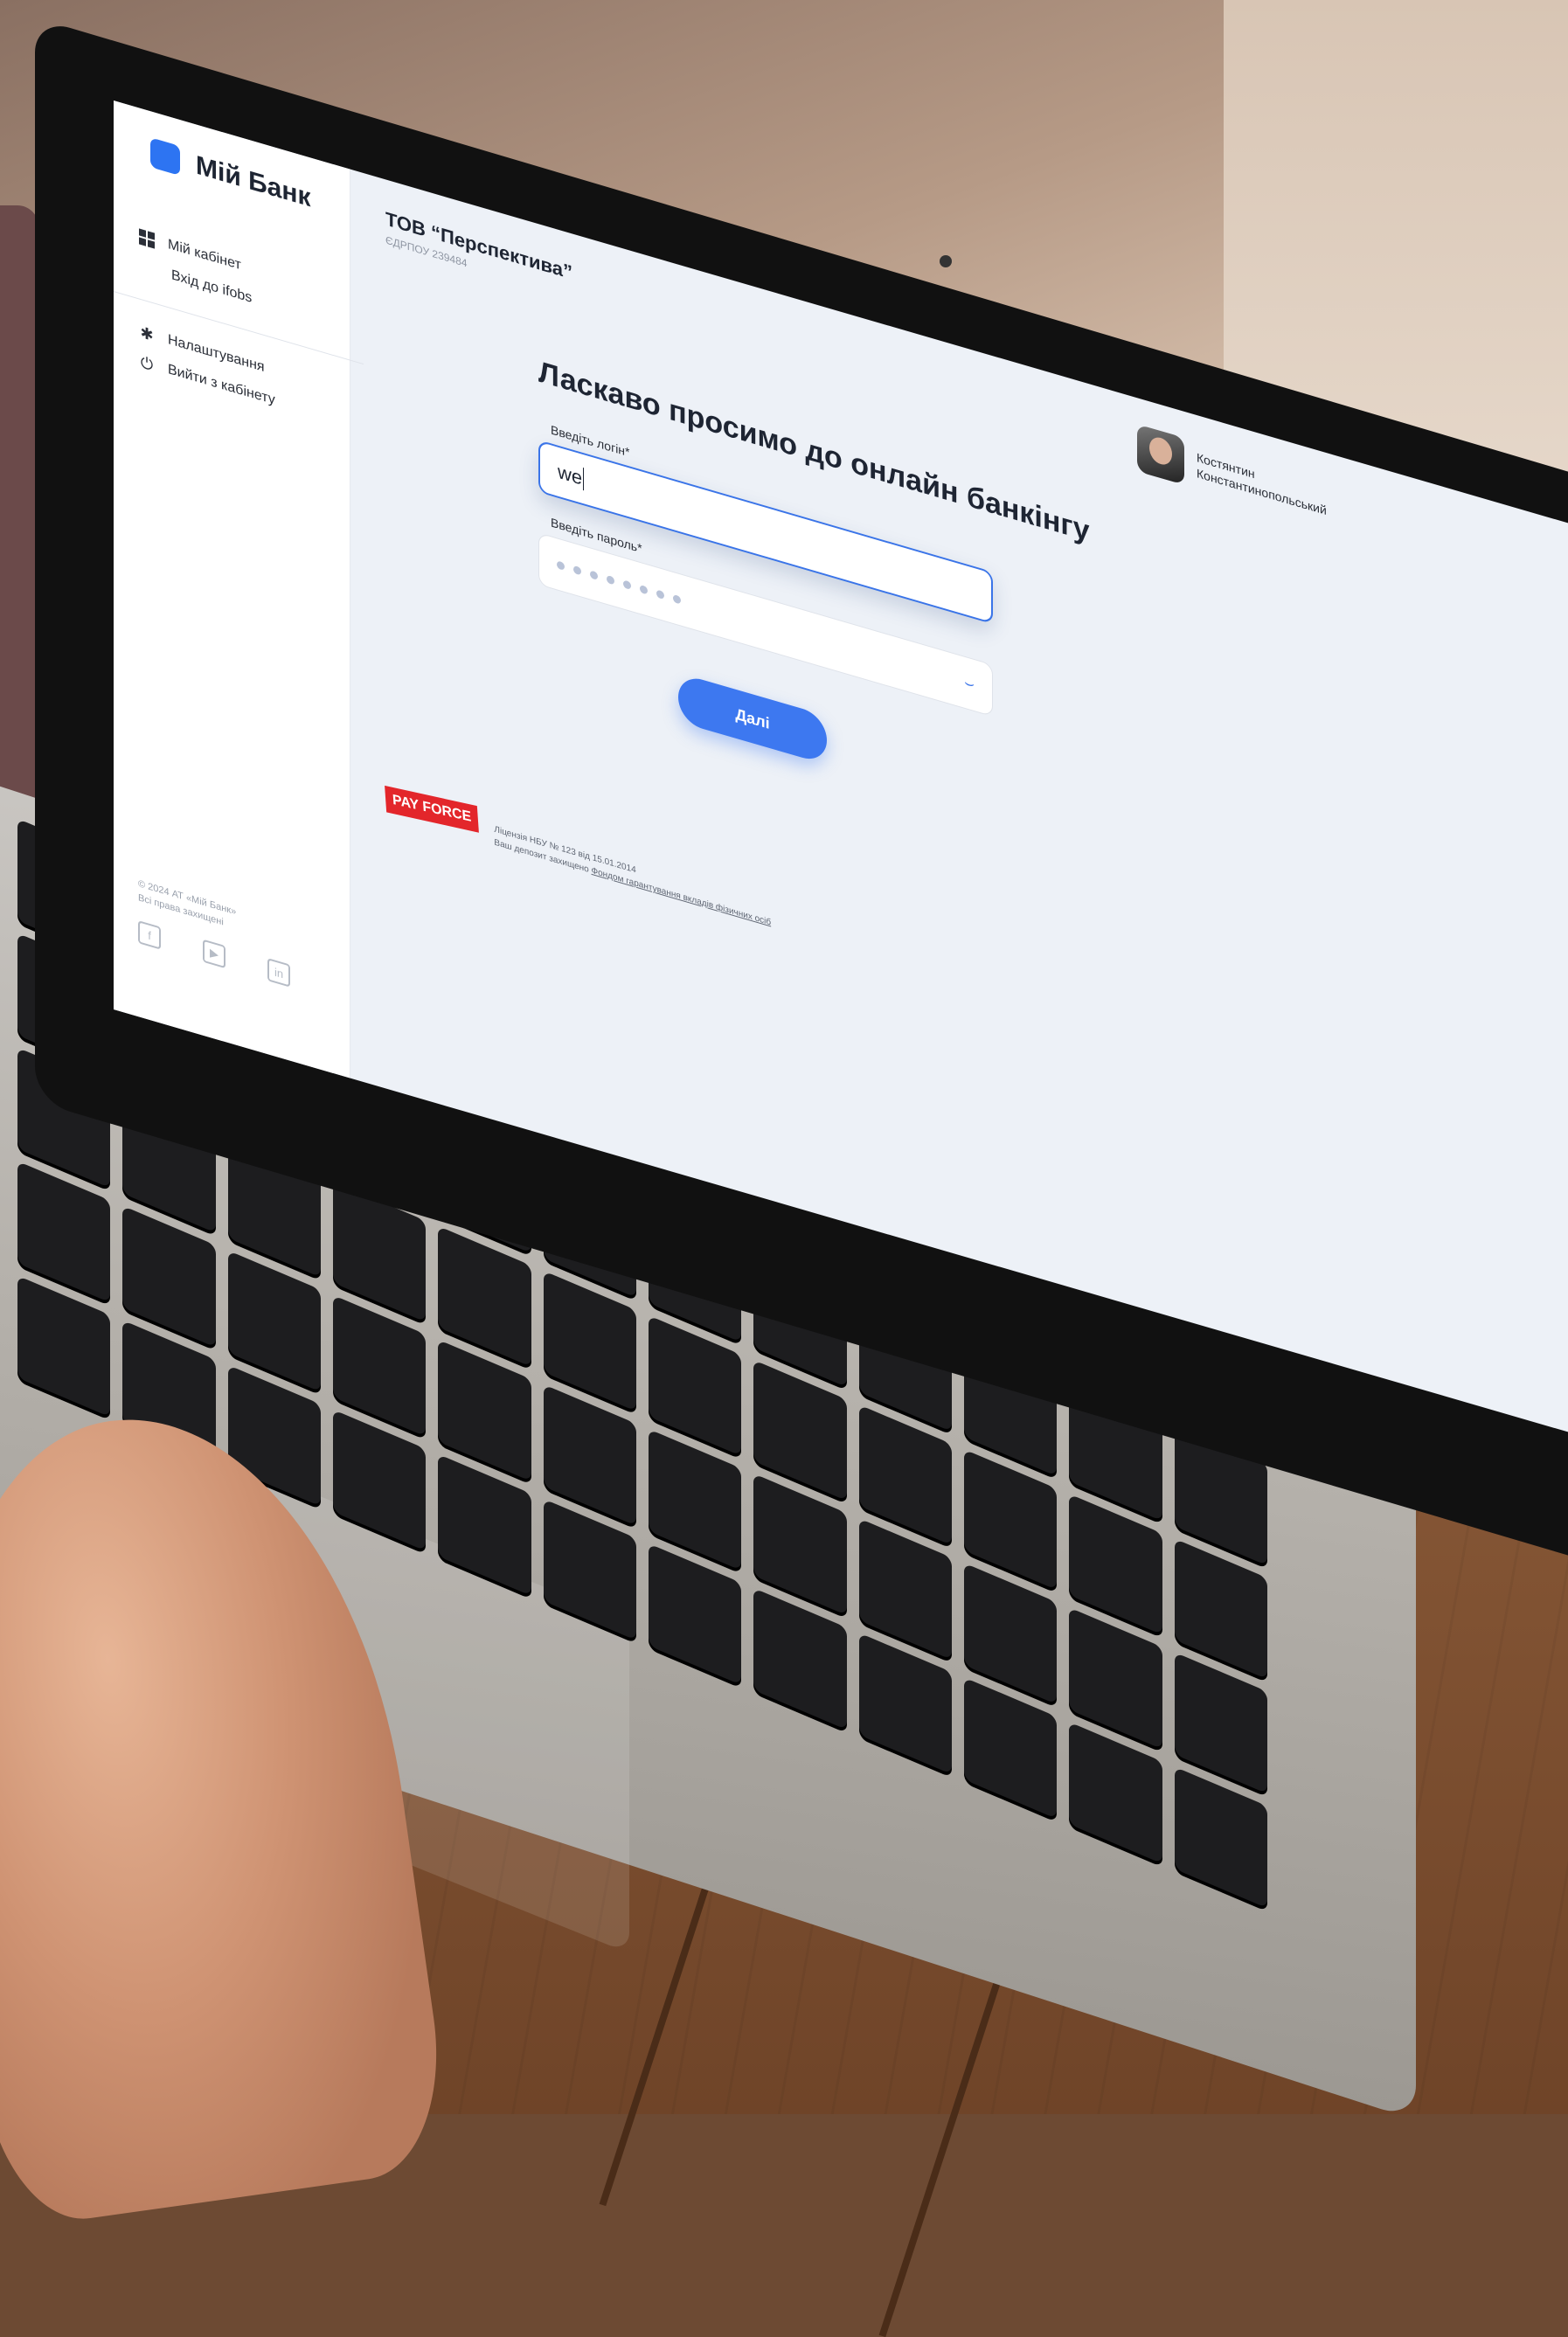 Image resolution: width=1568 pixels, height=2337 pixels. I want to click on linkedin-icon: in, so click(278, 973).